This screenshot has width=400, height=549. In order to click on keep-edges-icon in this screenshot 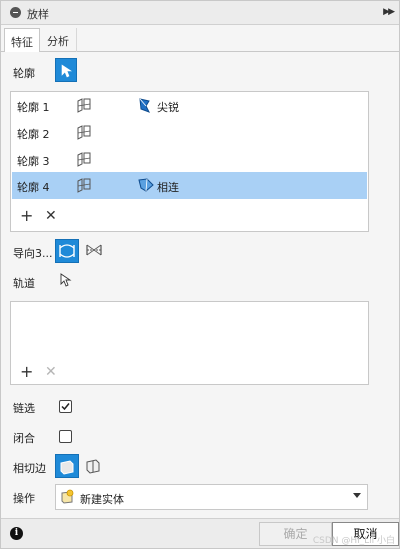, I will do `click(93, 466)`.